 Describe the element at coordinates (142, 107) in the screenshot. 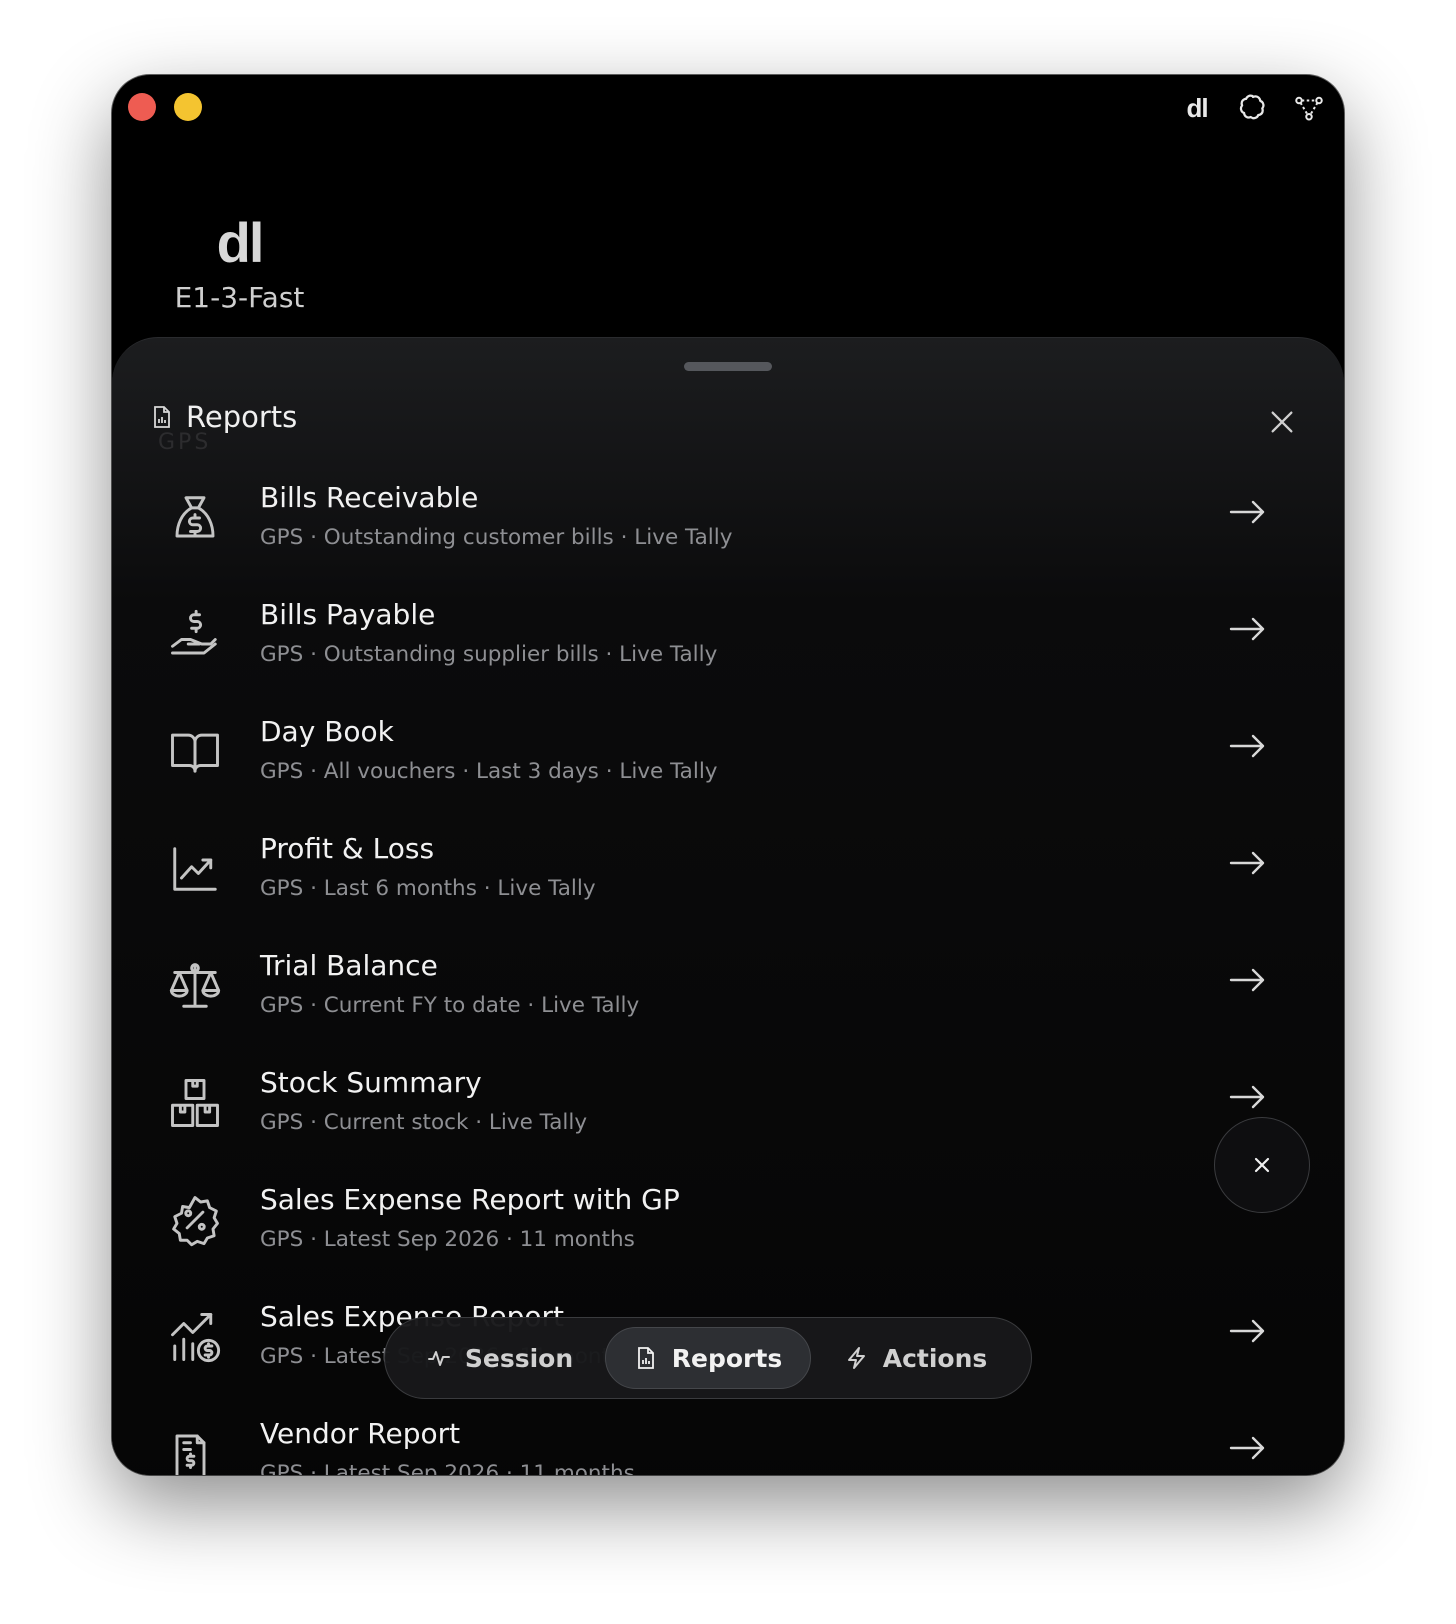

I see `close-window-button` at that location.